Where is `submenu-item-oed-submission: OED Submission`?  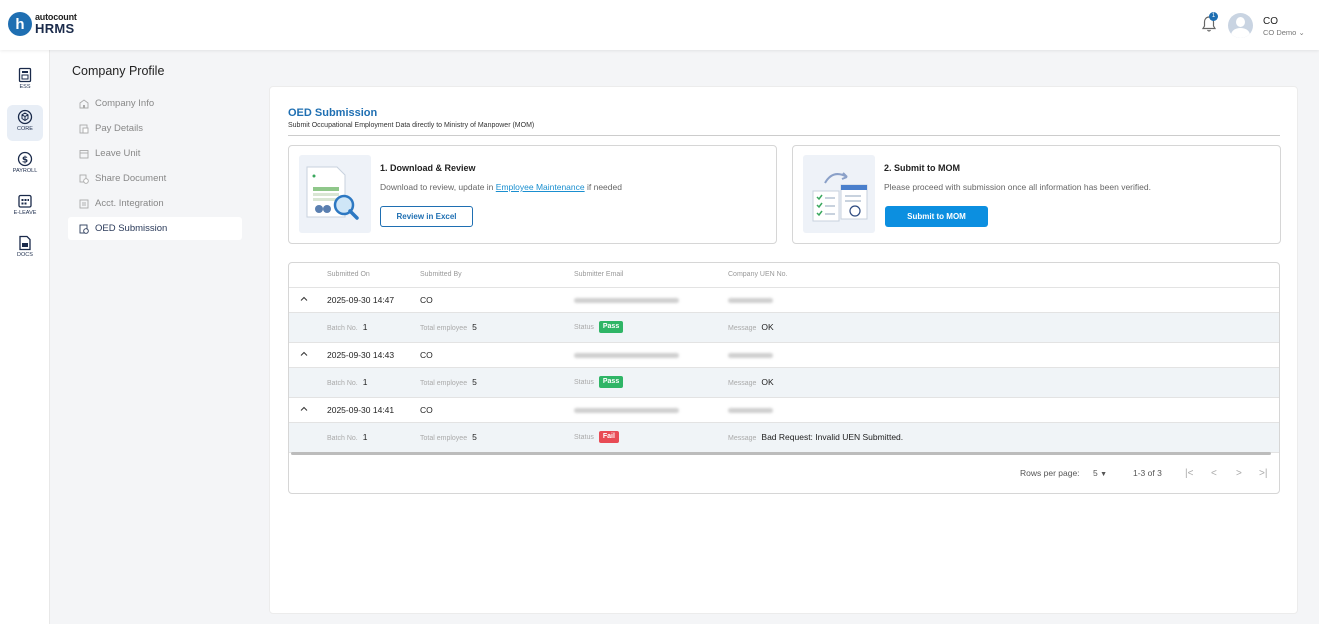 submenu-item-oed-submission: OED Submission is located at coordinates (155, 228).